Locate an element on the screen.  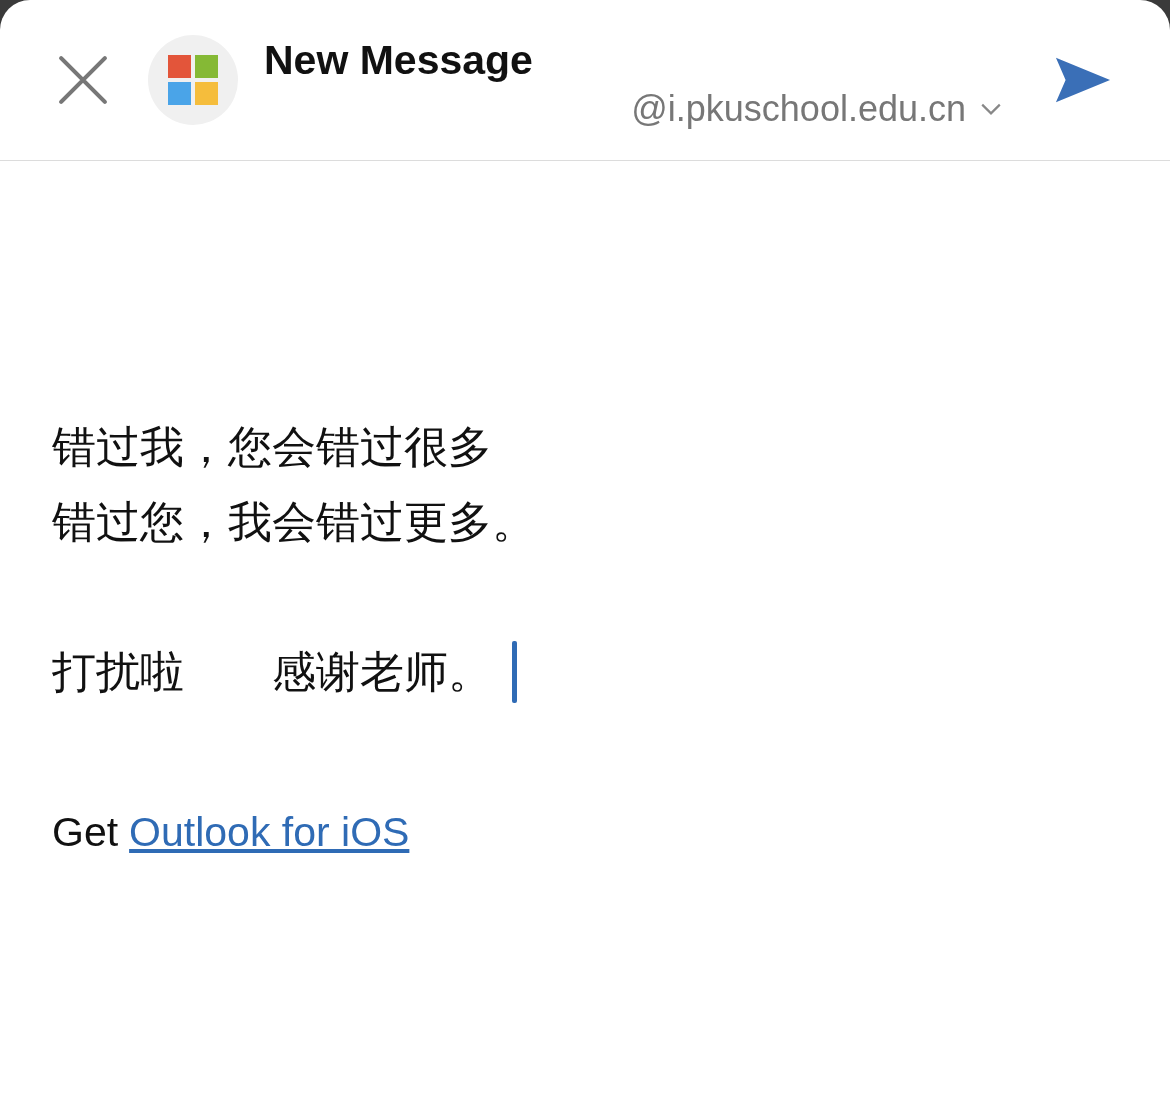
body-text: 错过您，我会错过更多。 is located at coordinates (294, 522).